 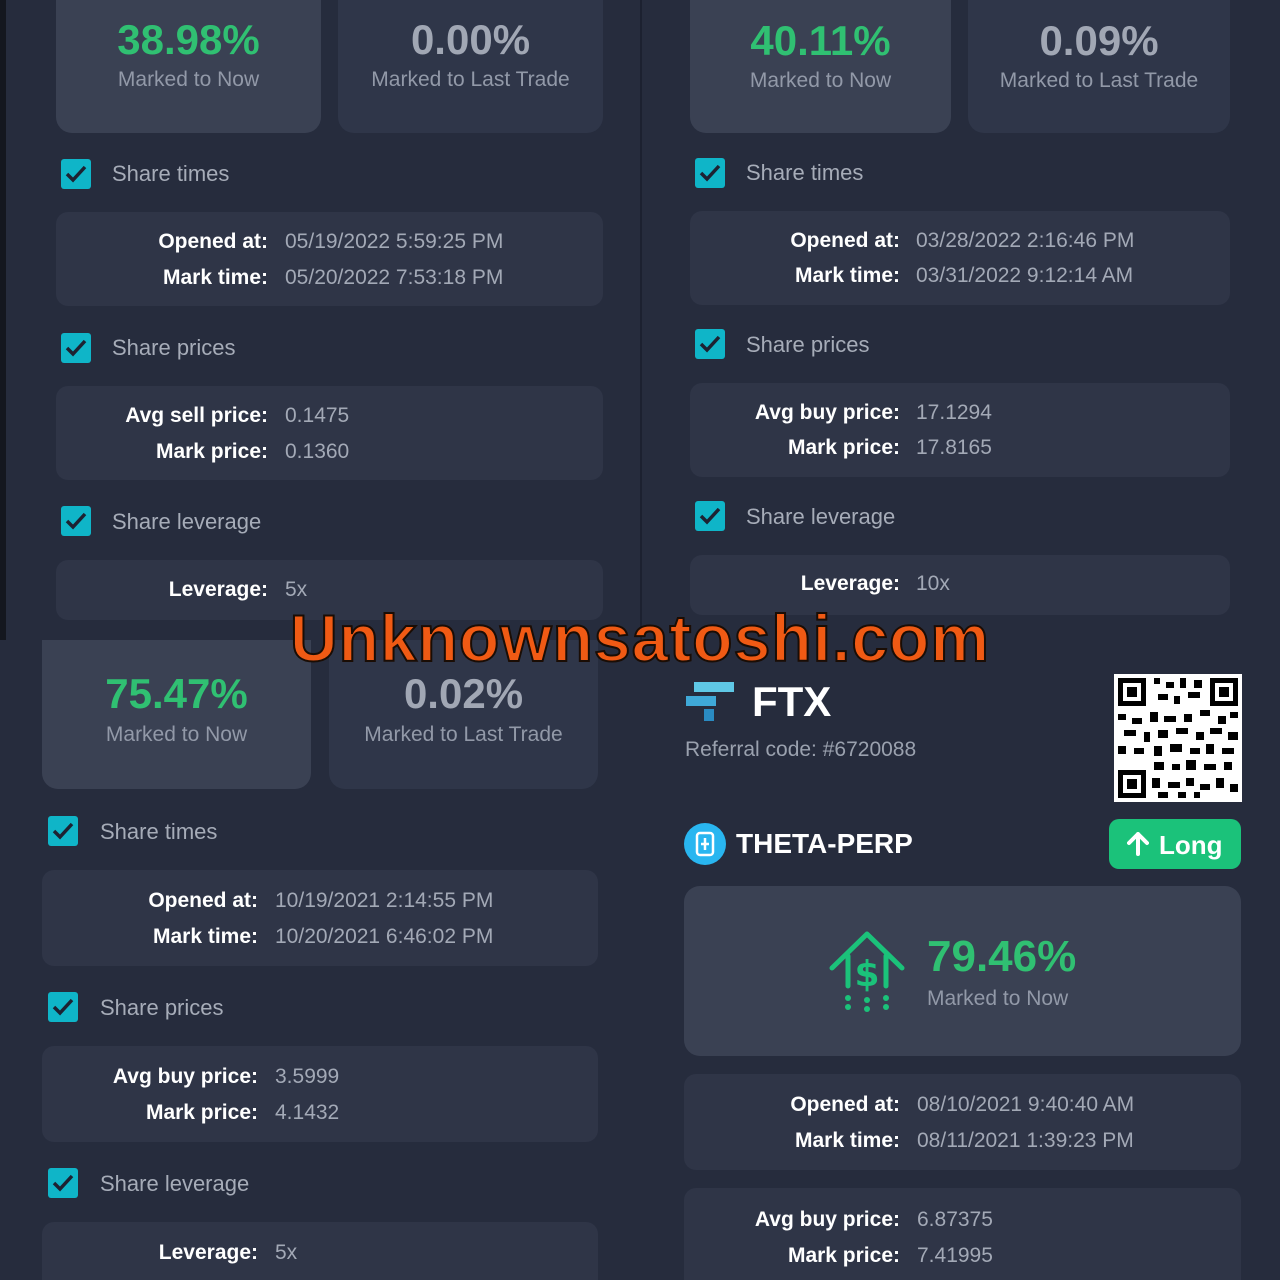 I want to click on marked-to-last-trade-stat: 0.00% Marked to Last Trade, so click(x=470, y=66).